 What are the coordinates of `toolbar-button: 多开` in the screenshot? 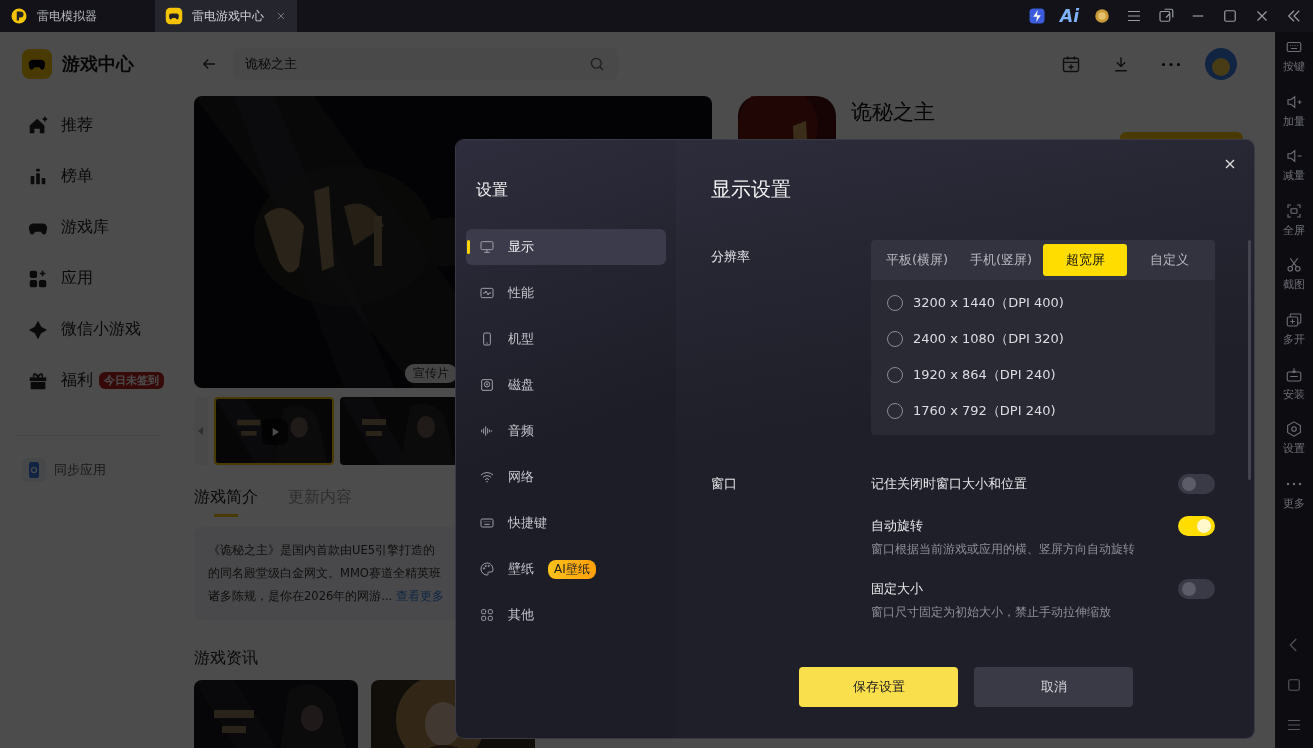 It's located at (1294, 338).